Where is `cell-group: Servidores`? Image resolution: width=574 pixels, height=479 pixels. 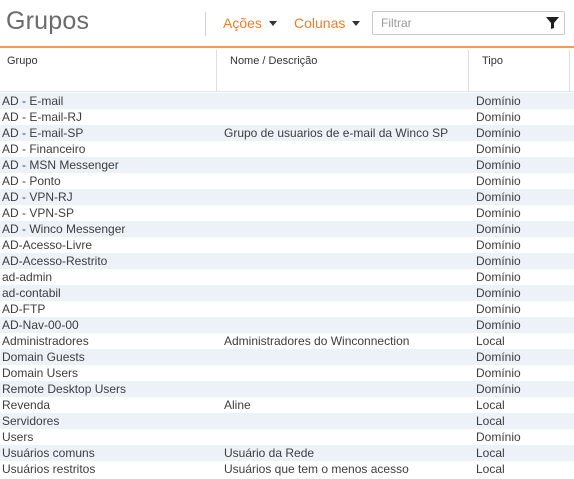 cell-group: Servidores is located at coordinates (31, 421).